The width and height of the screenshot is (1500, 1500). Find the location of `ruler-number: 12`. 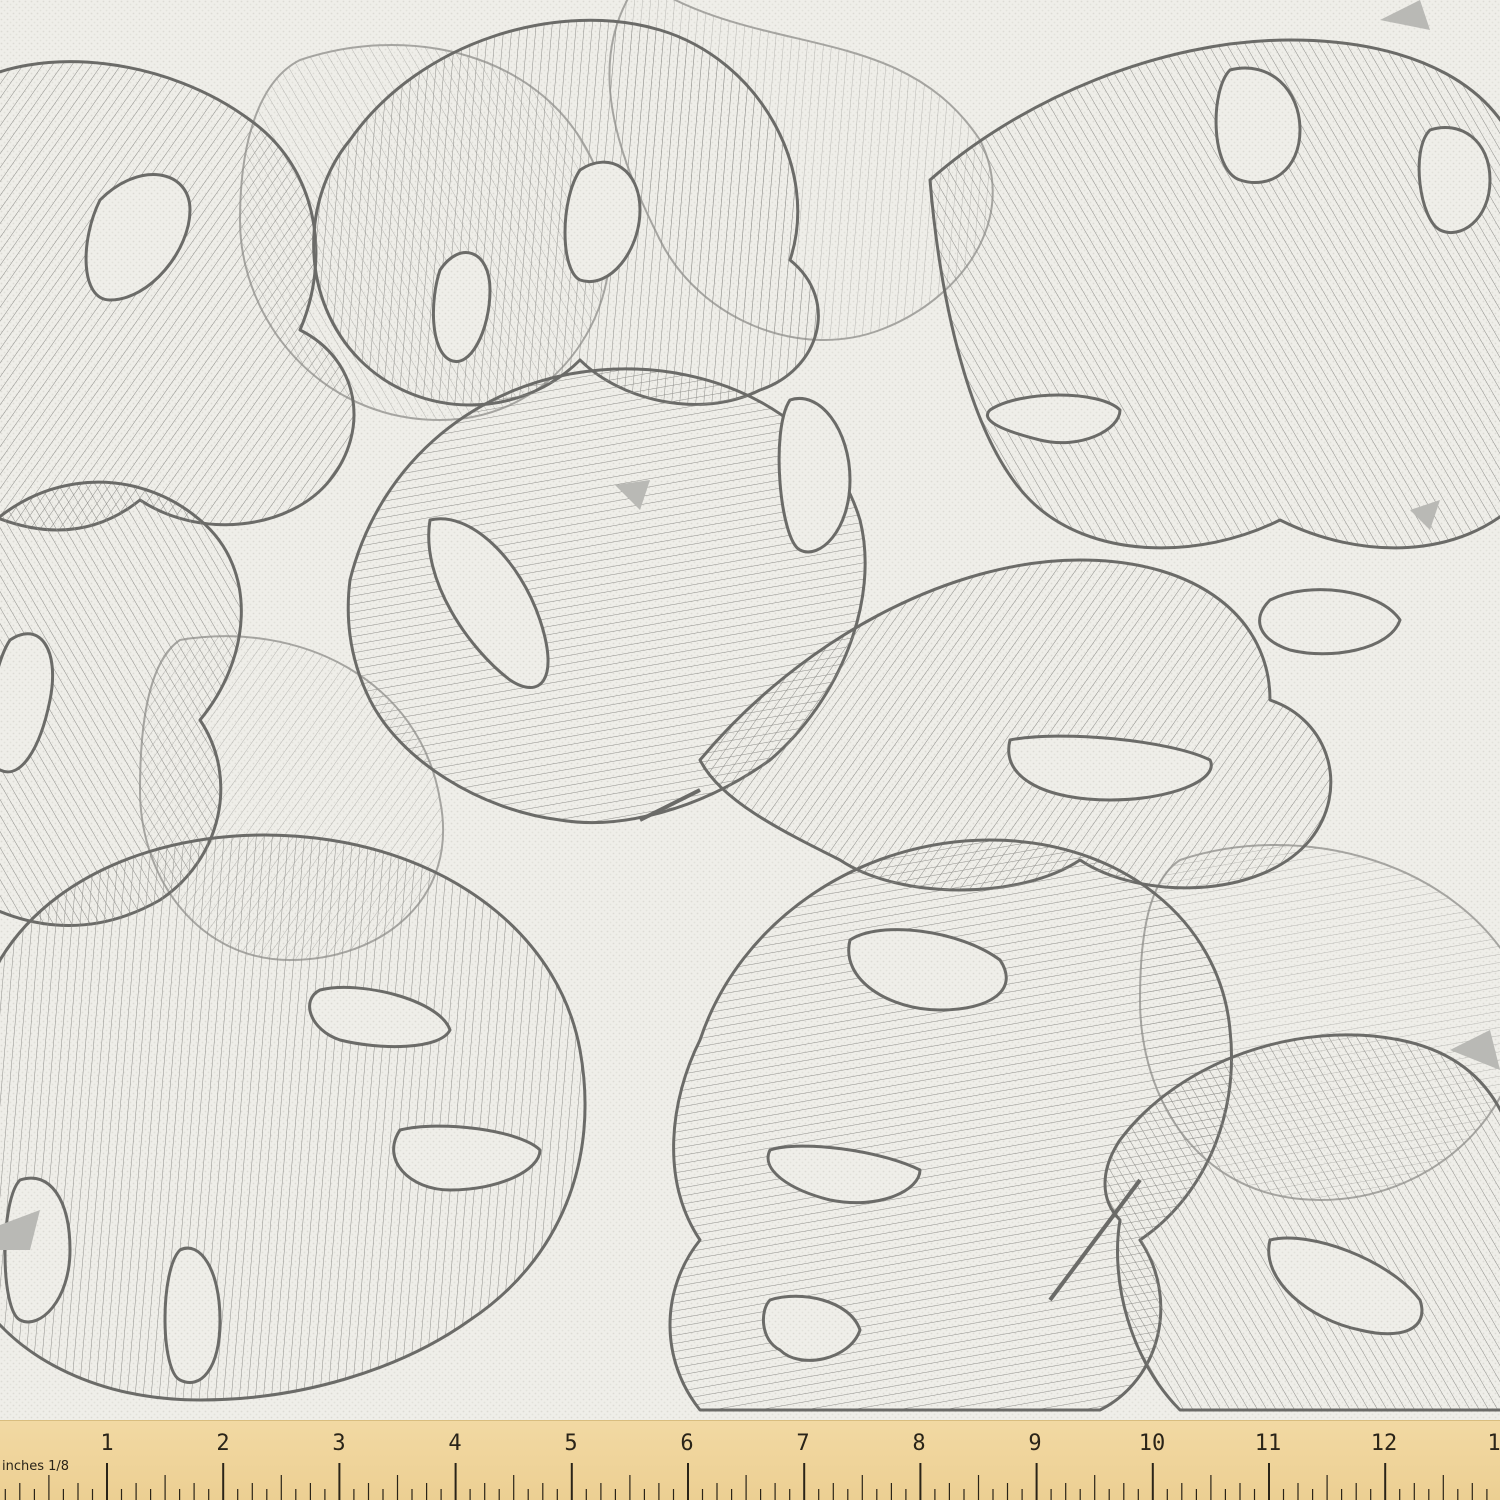

ruler-number: 12 is located at coordinates (1384, 1443).